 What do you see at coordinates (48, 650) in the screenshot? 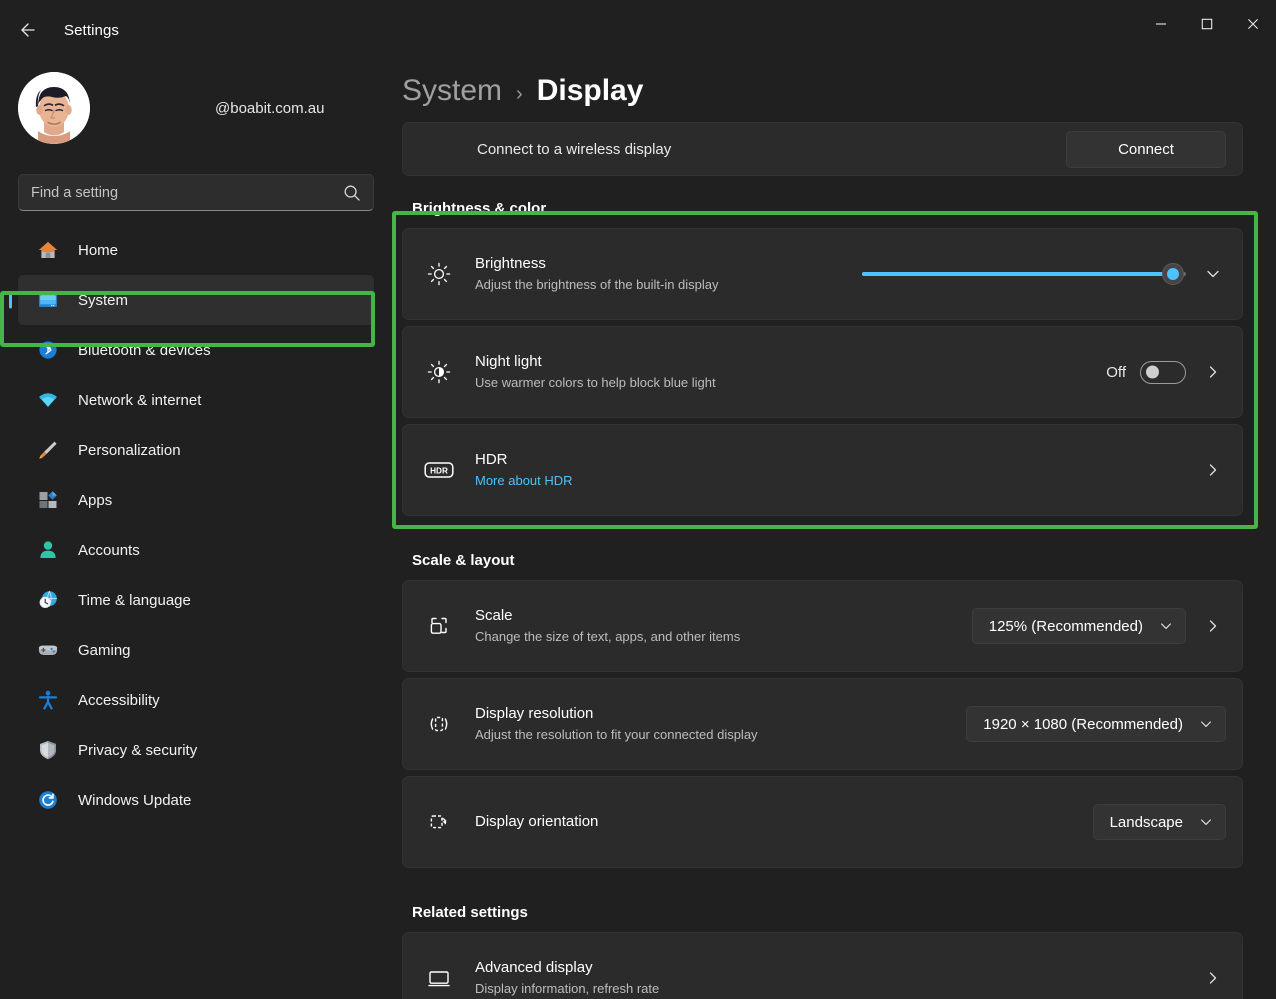
I see `gamepad-icon` at bounding box center [48, 650].